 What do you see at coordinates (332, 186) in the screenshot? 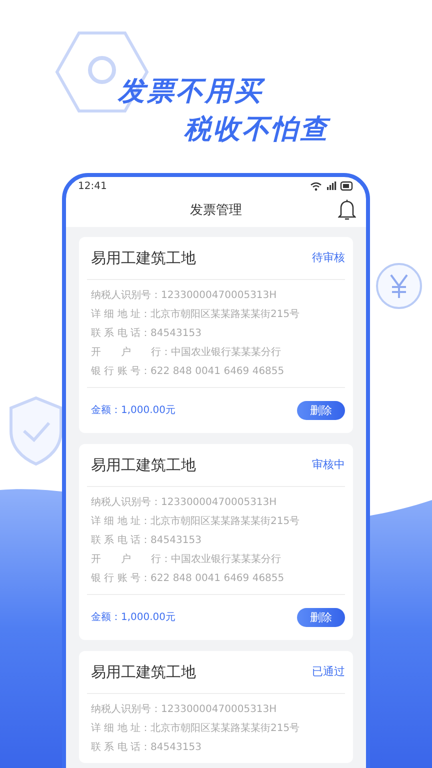
I see `status-icons` at bounding box center [332, 186].